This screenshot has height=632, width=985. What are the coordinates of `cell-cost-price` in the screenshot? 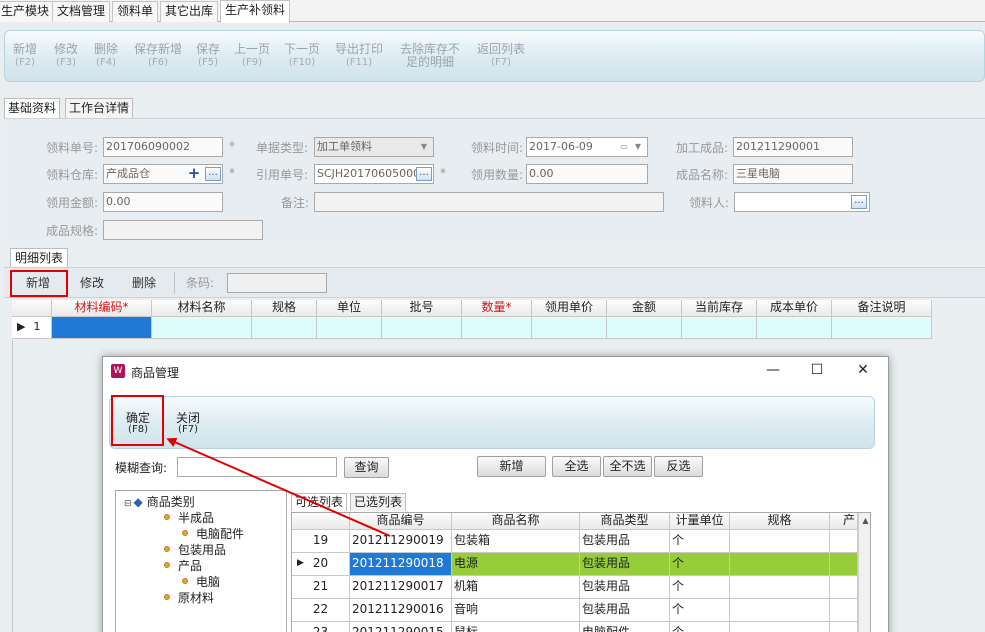 It's located at (794, 328).